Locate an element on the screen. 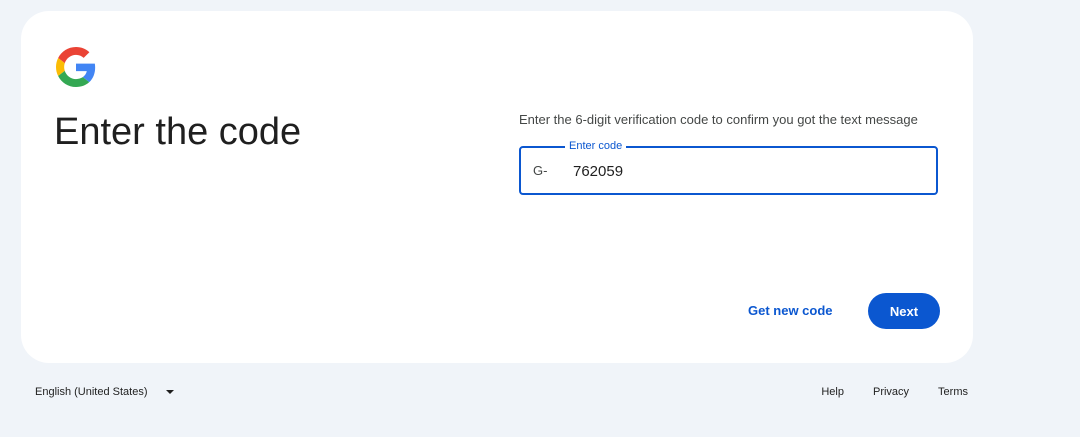 Image resolution: width=1080 pixels, height=437 pixels. verification-code-field: Enter code G- is located at coordinates (728, 167).